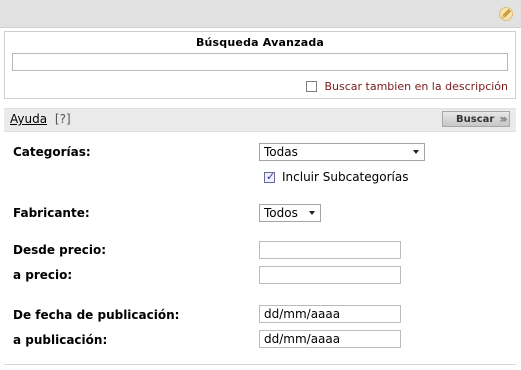  What do you see at coordinates (96, 315) in the screenshot?
I see `date-from-label: De fecha de publicación:` at bounding box center [96, 315].